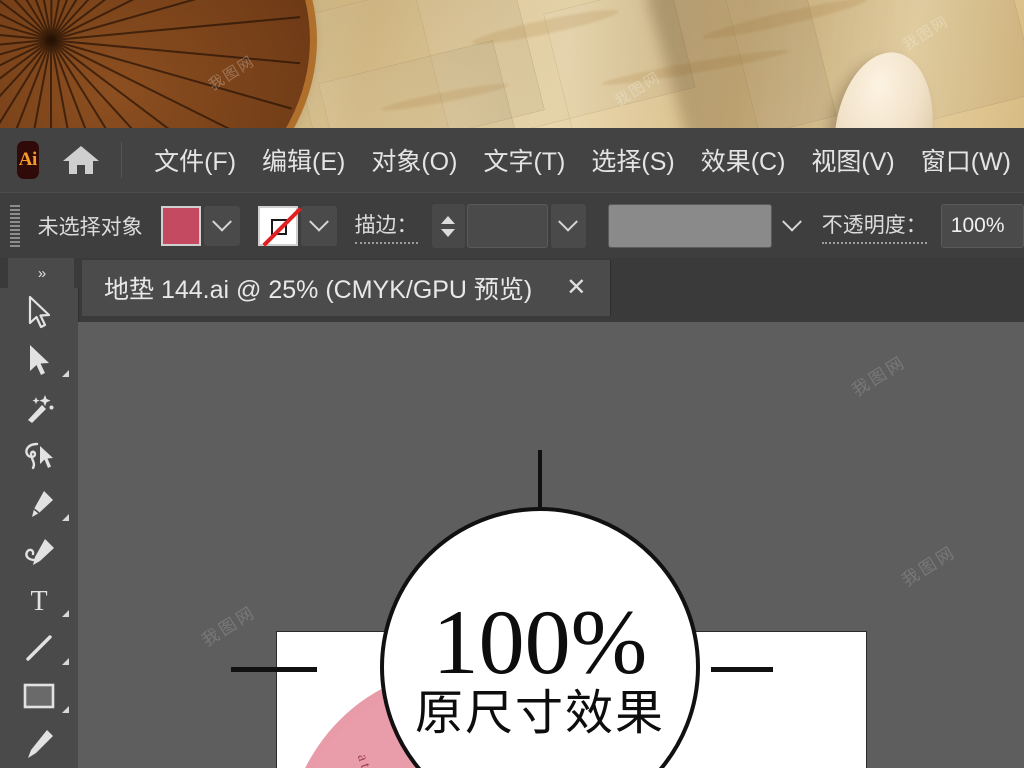 The image size is (1024, 768). What do you see at coordinates (39, 552) in the screenshot?
I see `curvature-pen-tool` at bounding box center [39, 552].